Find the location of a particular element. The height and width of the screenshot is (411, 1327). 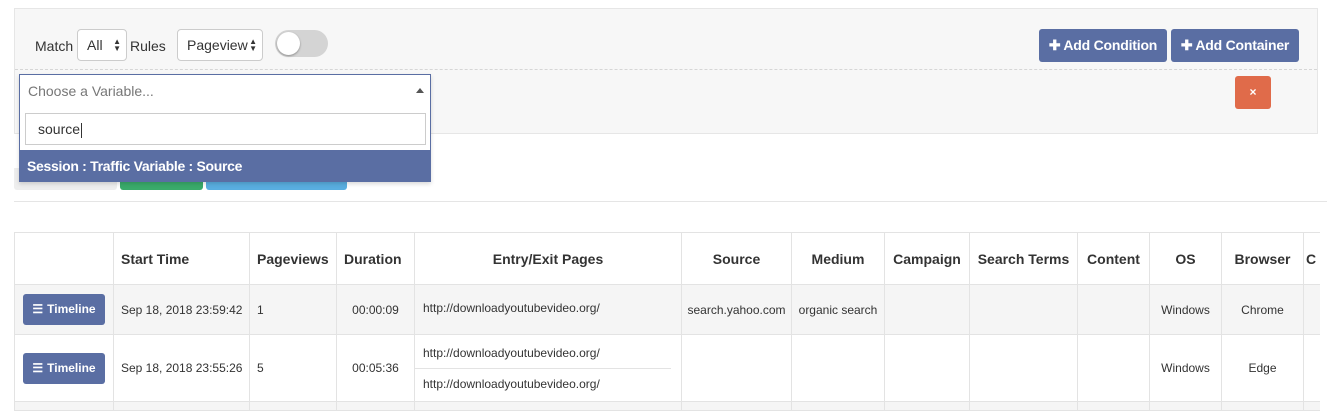

add-condition-label: Add Condition is located at coordinates (1110, 45).